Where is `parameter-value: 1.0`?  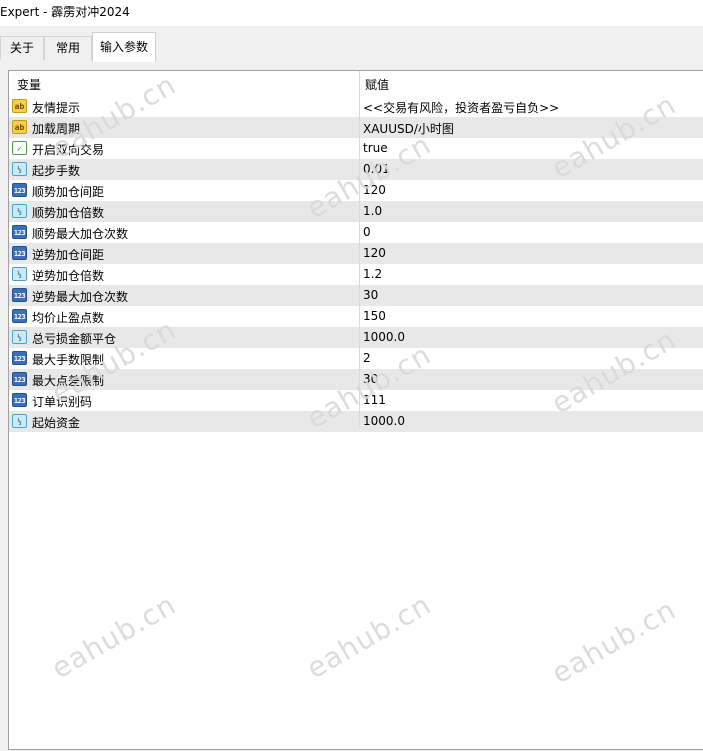 parameter-value: 1.0 is located at coordinates (372, 211).